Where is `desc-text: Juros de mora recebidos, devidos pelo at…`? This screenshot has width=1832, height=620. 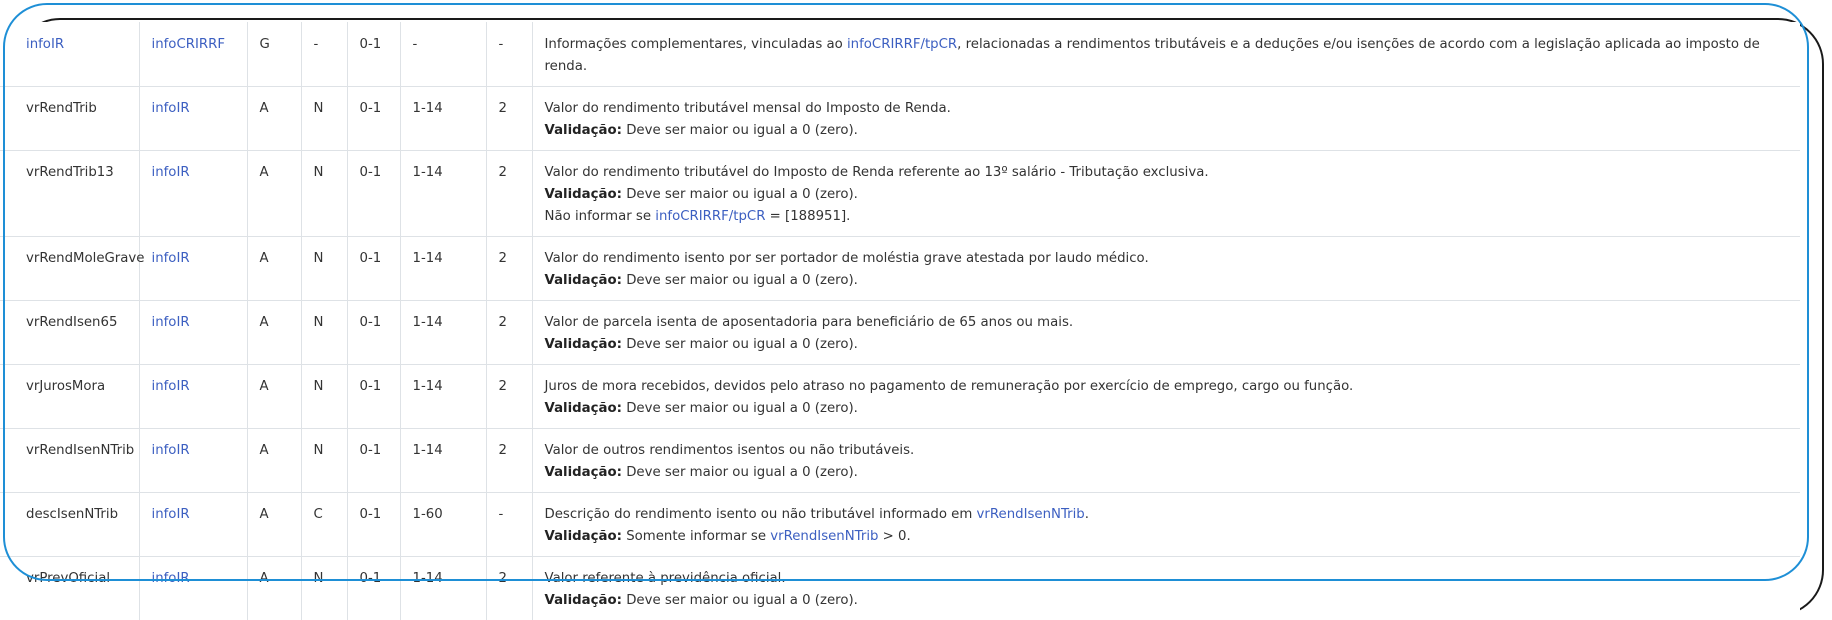 desc-text: Juros de mora recebidos, devidos pelo at… is located at coordinates (949, 386).